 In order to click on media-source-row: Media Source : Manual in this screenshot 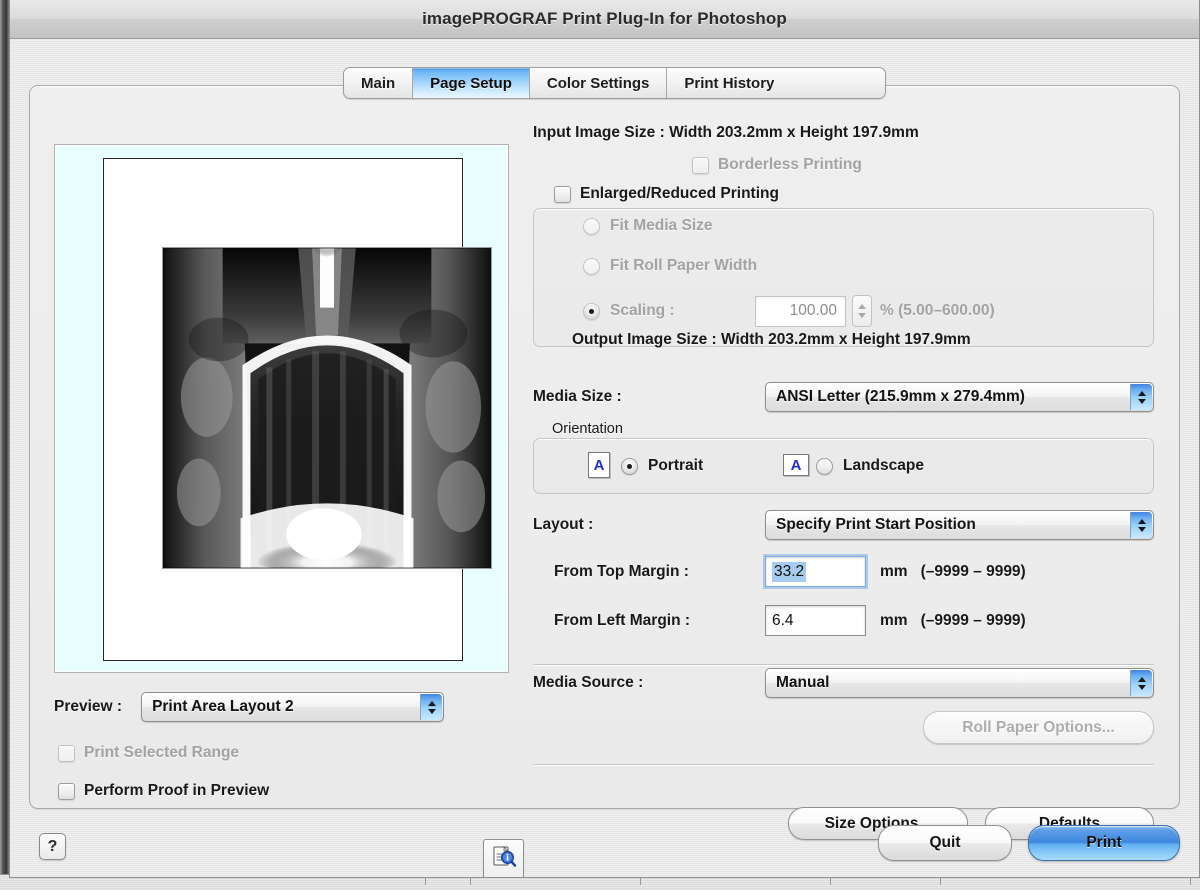, I will do `click(843, 683)`.